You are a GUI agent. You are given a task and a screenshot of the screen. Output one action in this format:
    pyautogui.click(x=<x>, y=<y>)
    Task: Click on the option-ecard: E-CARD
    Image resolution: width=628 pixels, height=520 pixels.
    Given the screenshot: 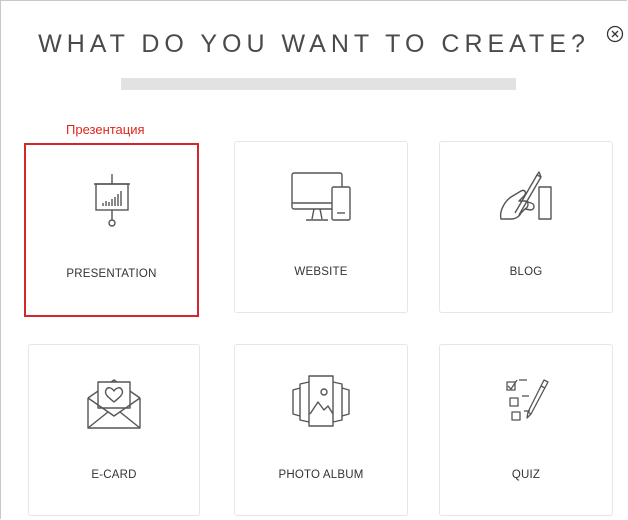 What is the action you would take?
    pyautogui.click(x=114, y=430)
    